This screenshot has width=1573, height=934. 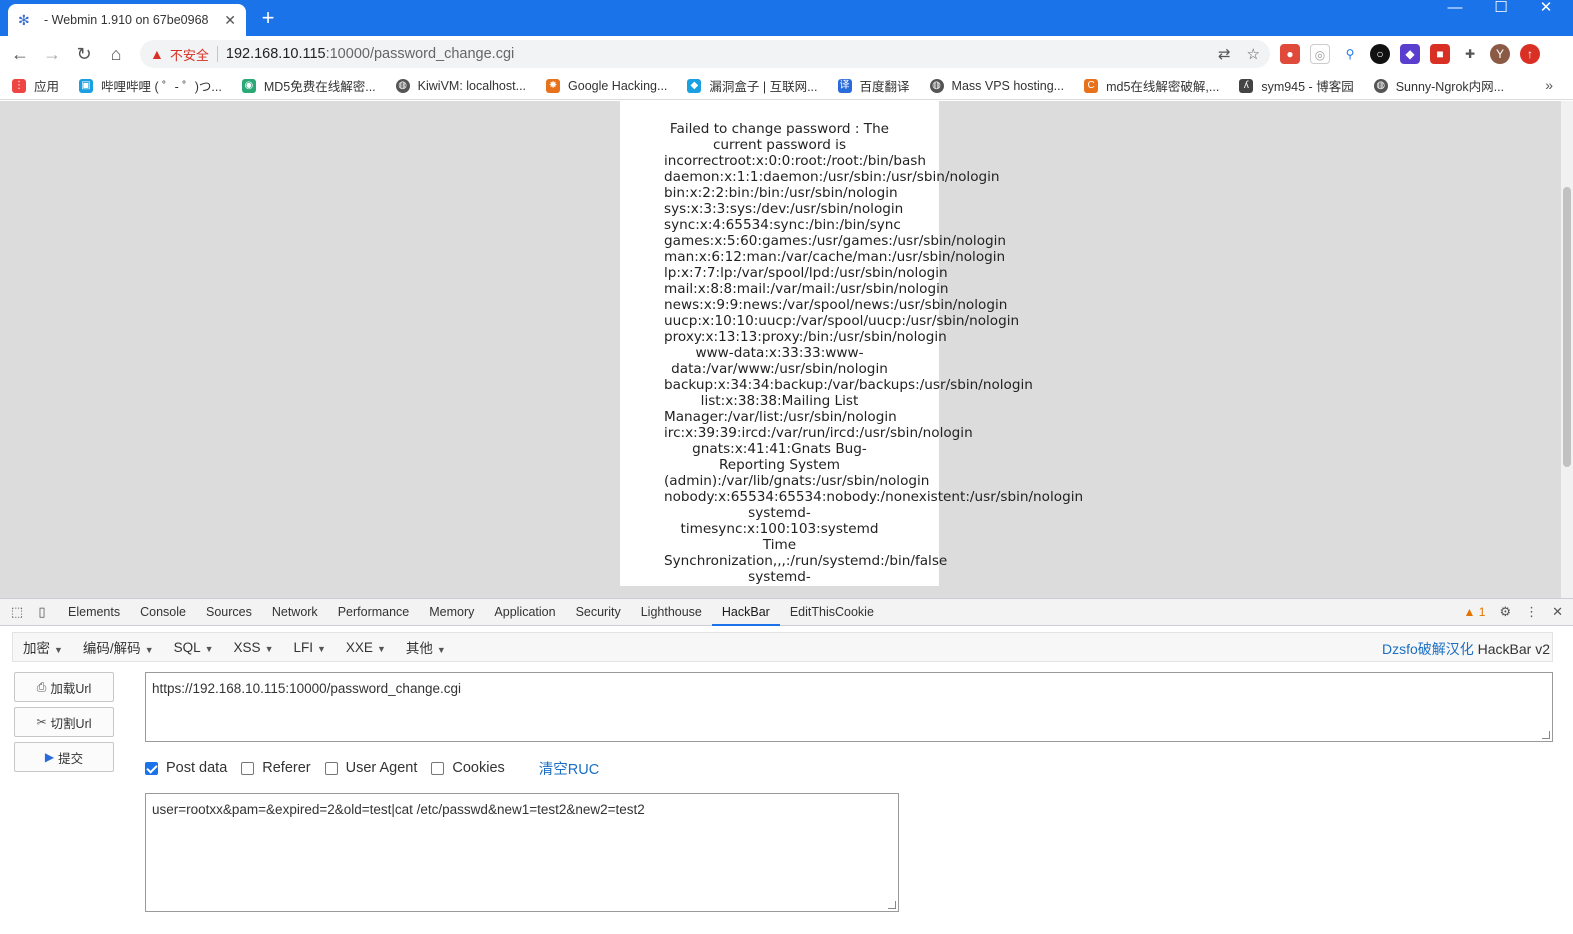 I want to click on tab-hackbar: HackBar, so click(x=745, y=612).